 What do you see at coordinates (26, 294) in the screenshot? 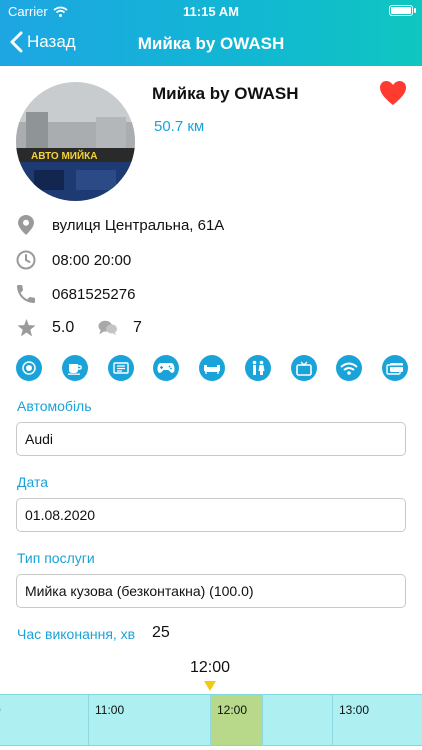
I see `phone-icon` at bounding box center [26, 294].